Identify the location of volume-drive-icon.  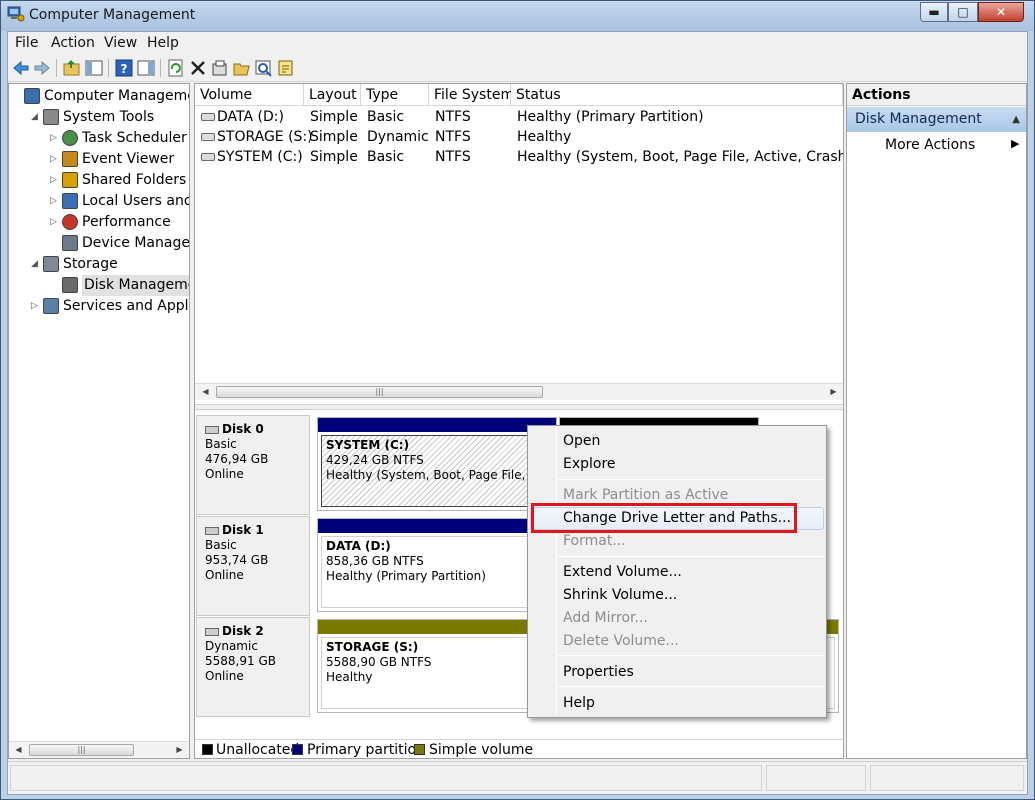
(208, 117).